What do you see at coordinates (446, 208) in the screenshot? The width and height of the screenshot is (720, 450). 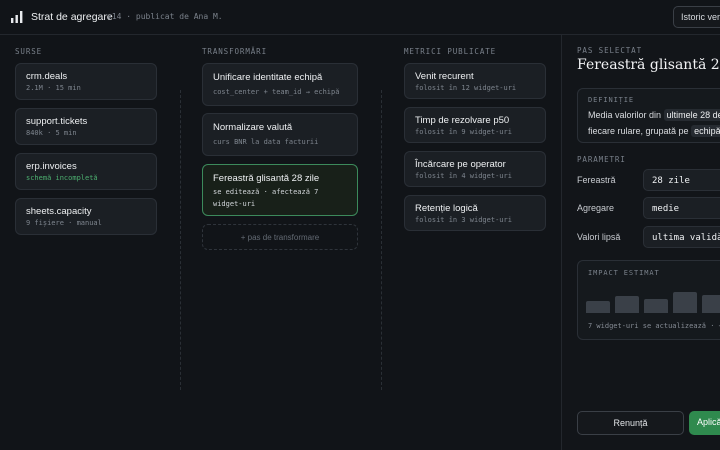 I see `metric-name: Retenție logică` at bounding box center [446, 208].